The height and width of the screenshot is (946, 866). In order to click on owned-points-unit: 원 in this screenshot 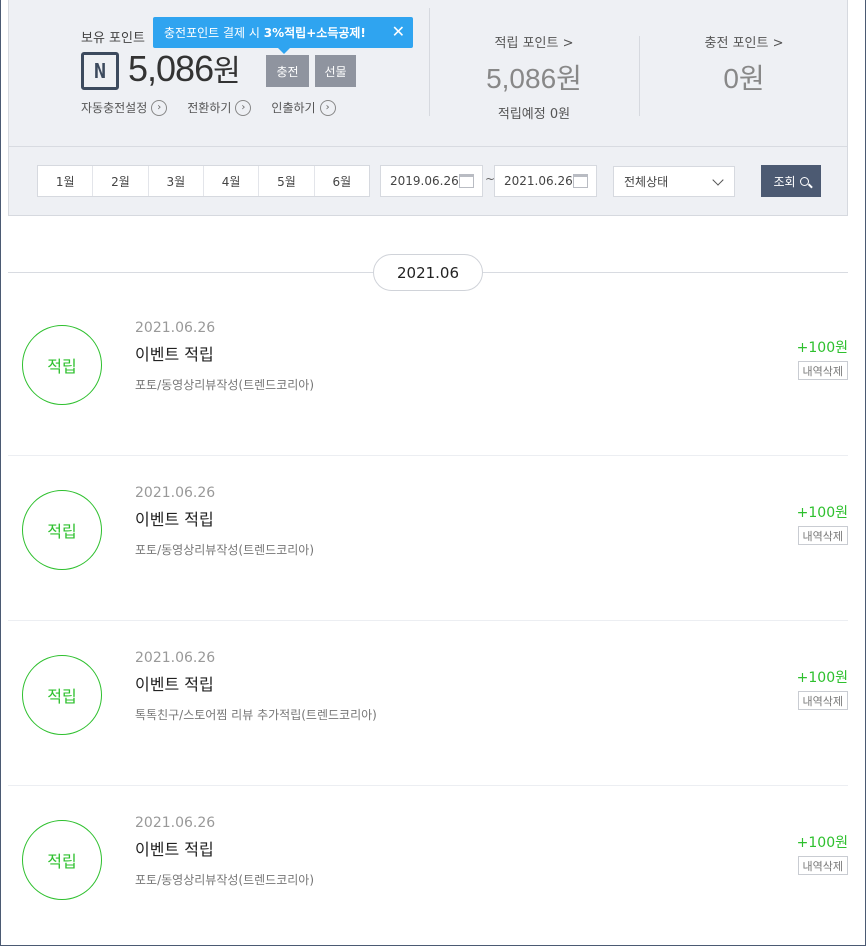, I will do `click(227, 71)`.